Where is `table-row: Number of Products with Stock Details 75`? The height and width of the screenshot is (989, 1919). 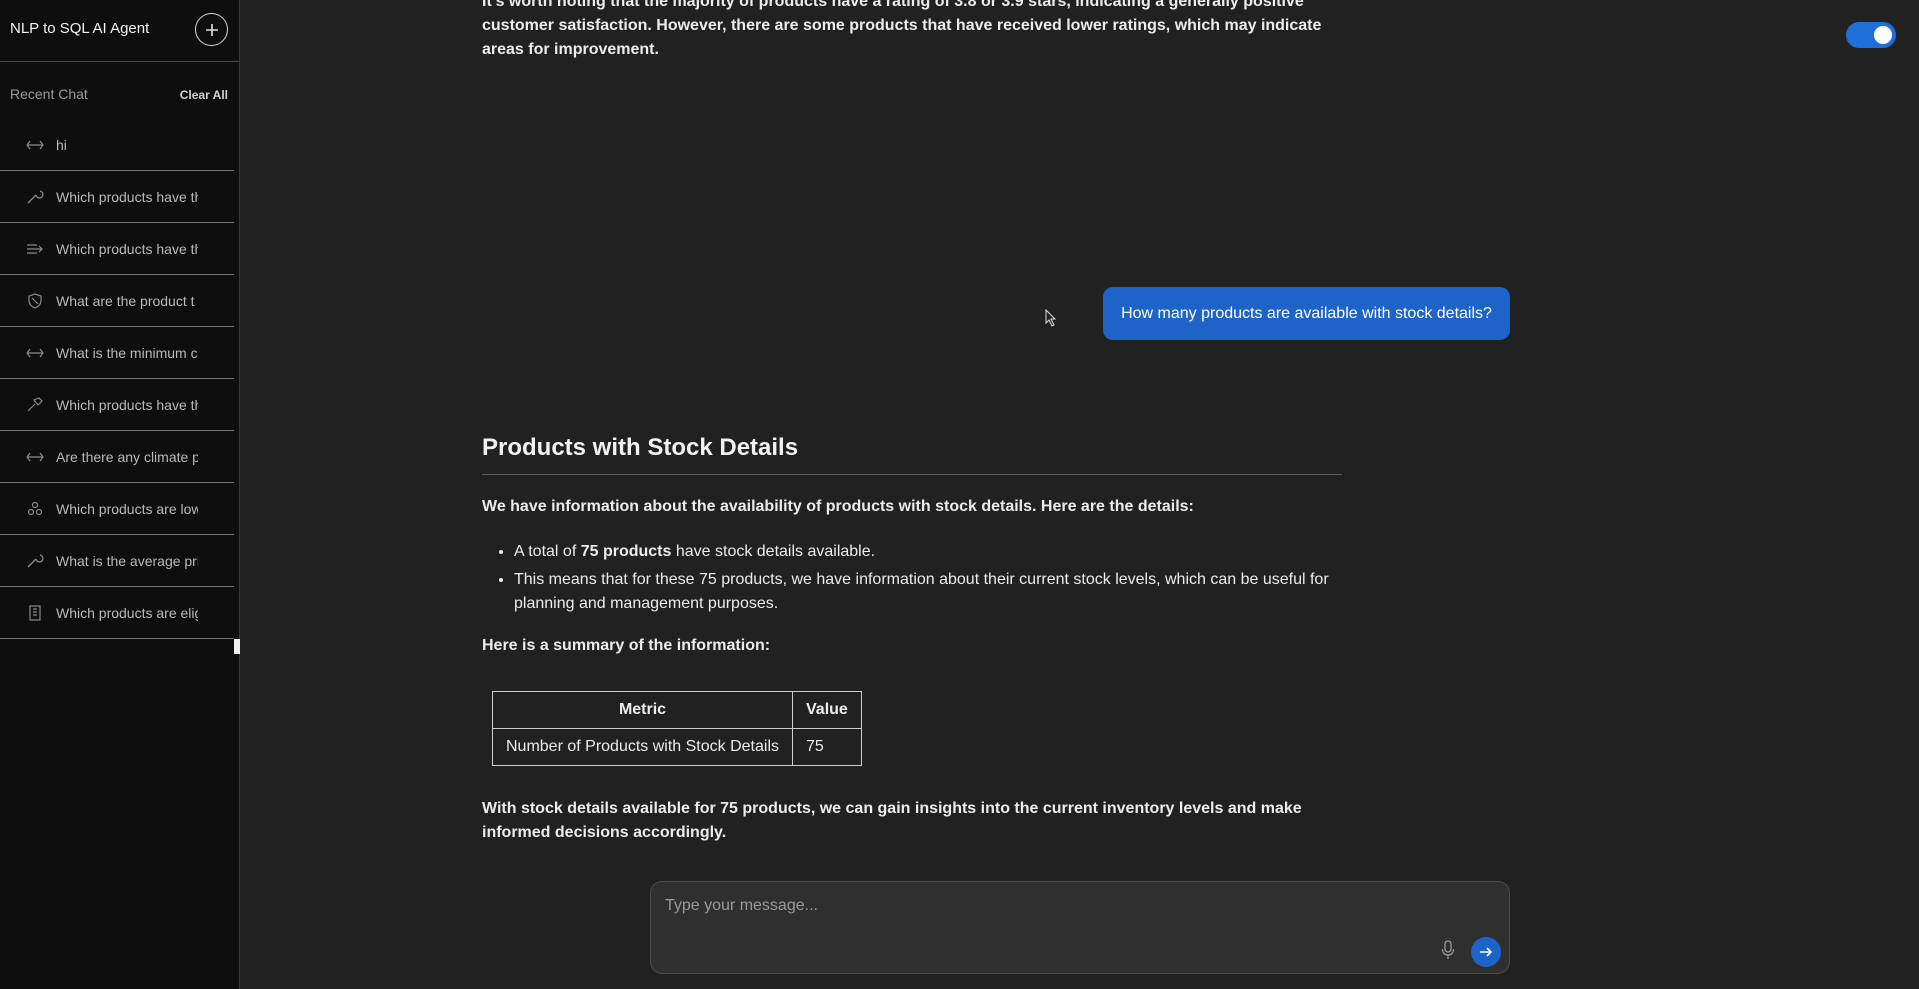
table-row: Number of Products with Stock Details 75 is located at coordinates (677, 747).